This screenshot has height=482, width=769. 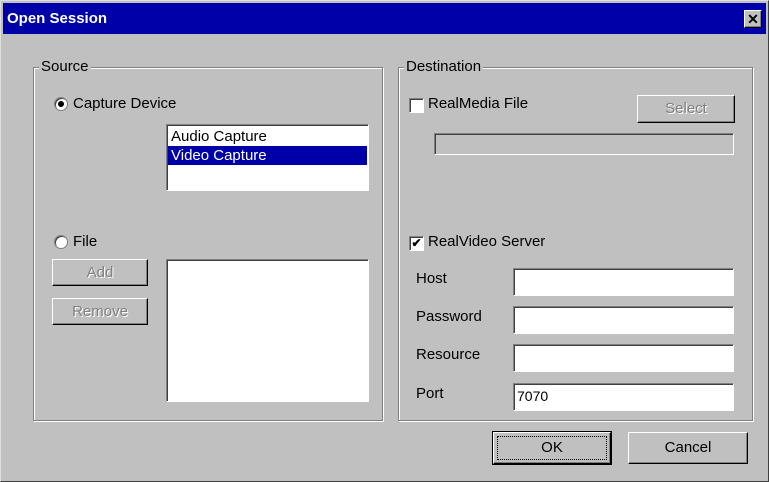 What do you see at coordinates (61, 242) in the screenshot?
I see `file-radio` at bounding box center [61, 242].